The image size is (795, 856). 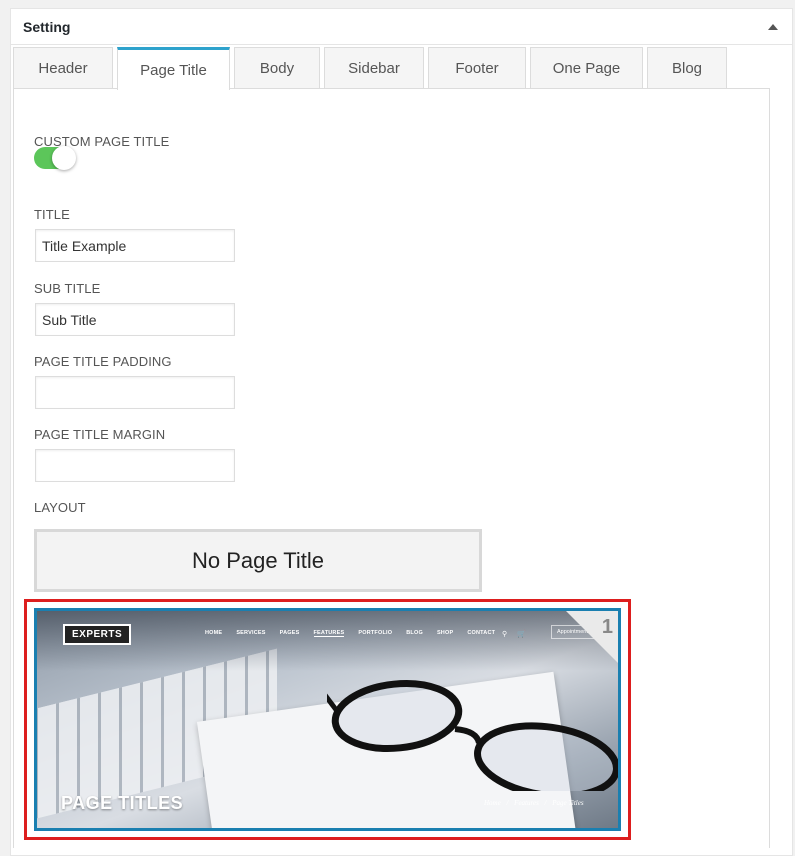 What do you see at coordinates (47, 26) in the screenshot?
I see `panel-title: Setting` at bounding box center [47, 26].